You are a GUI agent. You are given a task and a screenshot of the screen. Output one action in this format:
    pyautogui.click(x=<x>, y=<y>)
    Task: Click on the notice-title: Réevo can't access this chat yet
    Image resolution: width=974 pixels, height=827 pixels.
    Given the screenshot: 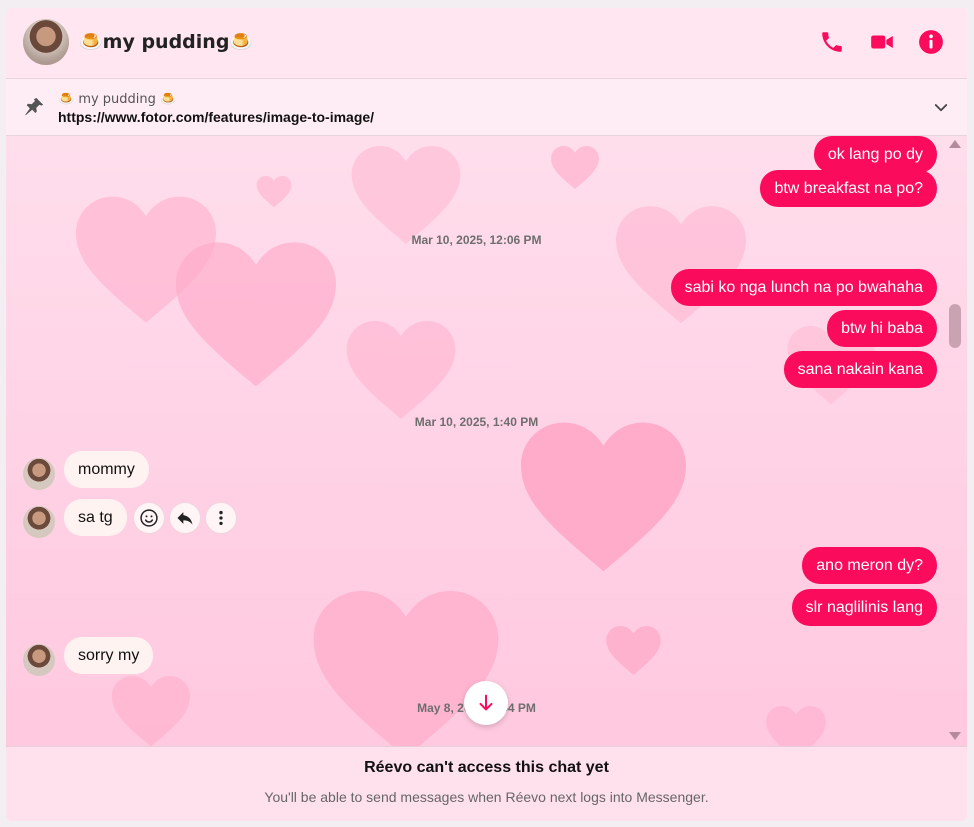 What is the action you would take?
    pyautogui.click(x=486, y=767)
    